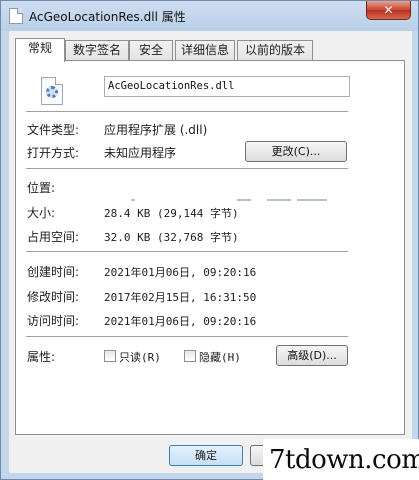 This screenshot has width=419, height=480. What do you see at coordinates (41, 213) in the screenshot?
I see `size-label: 大小:` at bounding box center [41, 213].